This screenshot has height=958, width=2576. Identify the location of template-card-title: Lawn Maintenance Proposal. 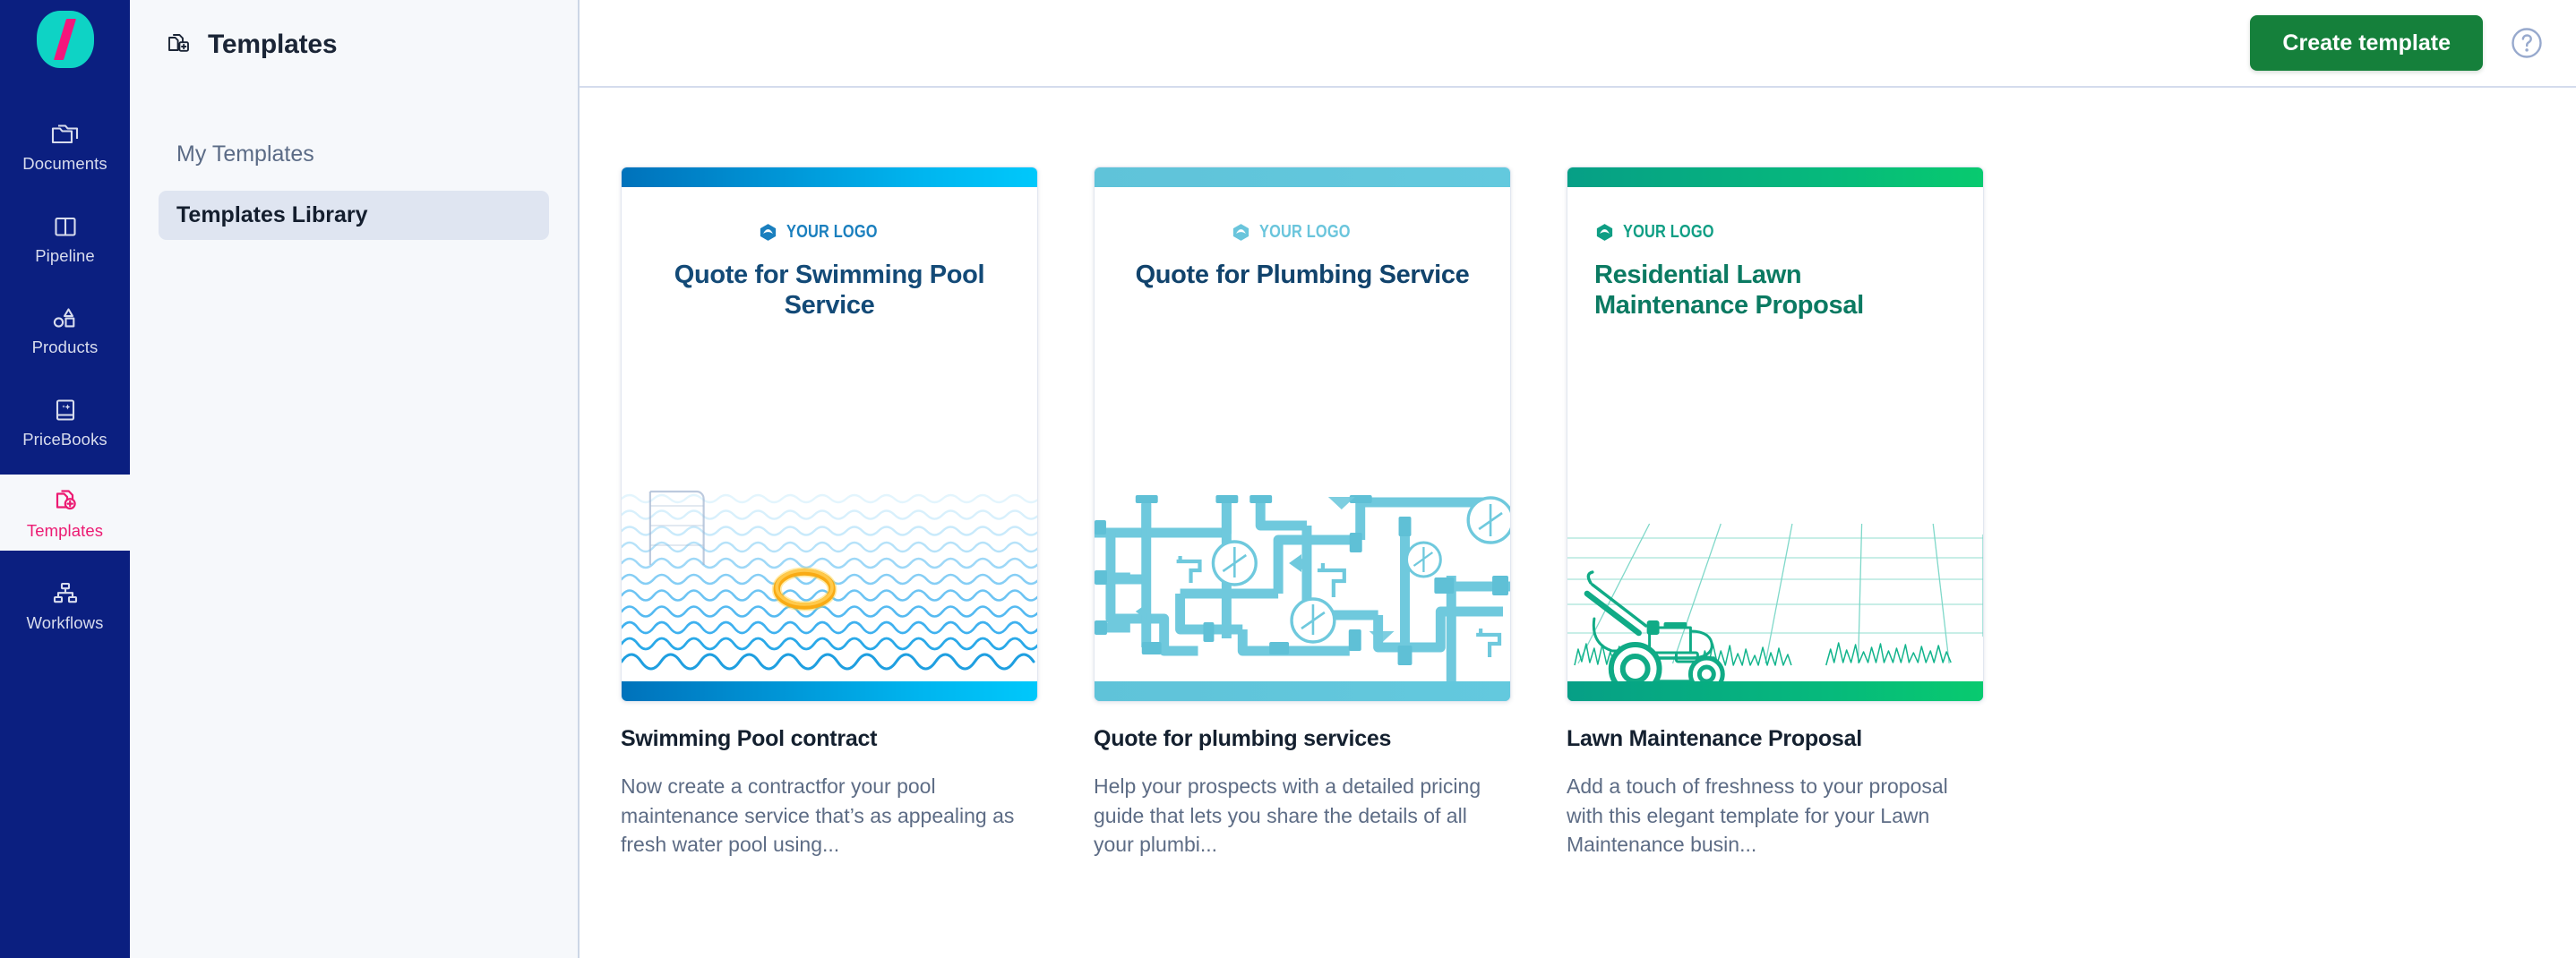
(1714, 738).